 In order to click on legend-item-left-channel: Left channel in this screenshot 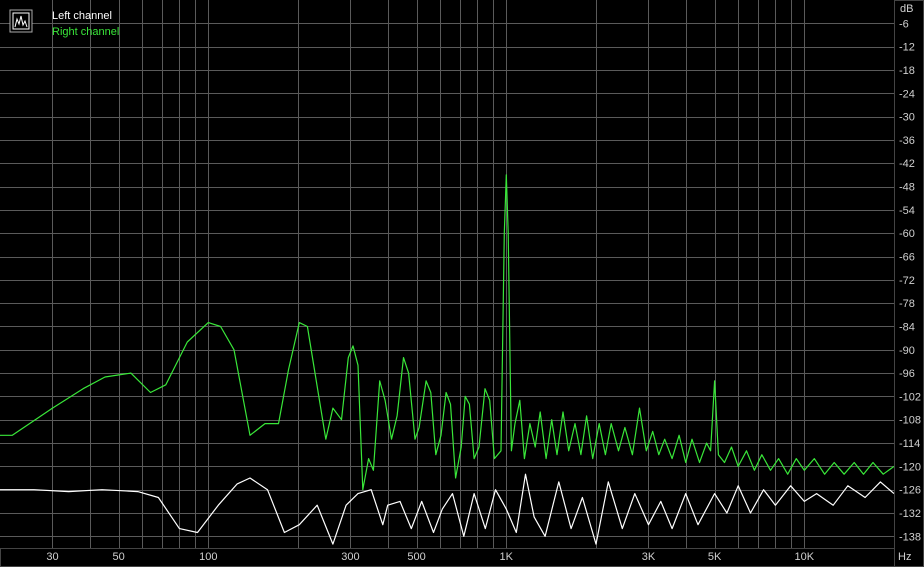, I will do `click(82, 16)`.